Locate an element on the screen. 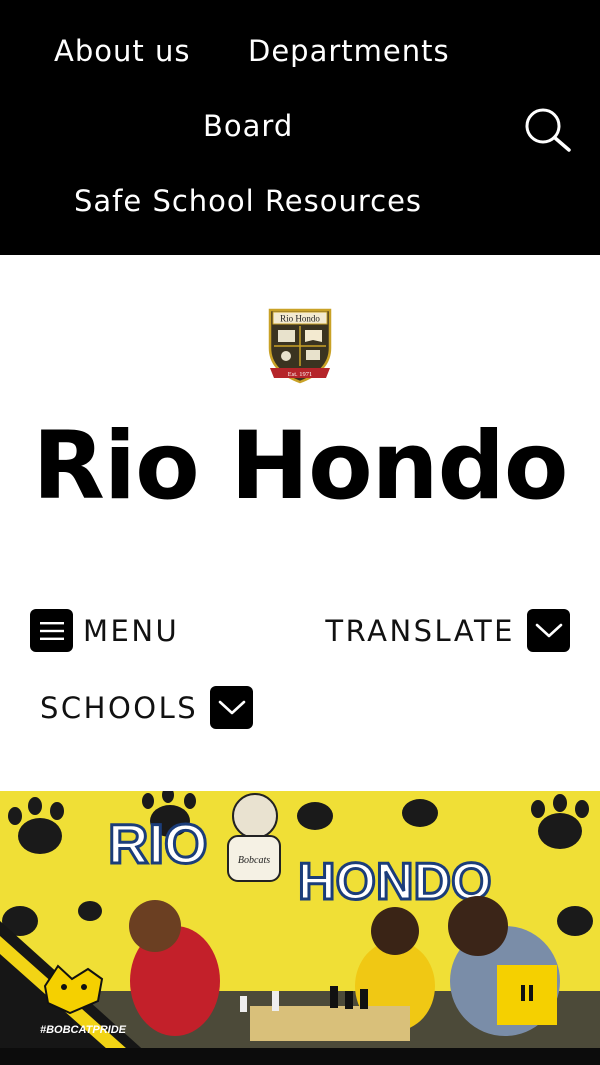 This screenshot has width=600, height=1065. menu-label: MENU is located at coordinates (131, 630).